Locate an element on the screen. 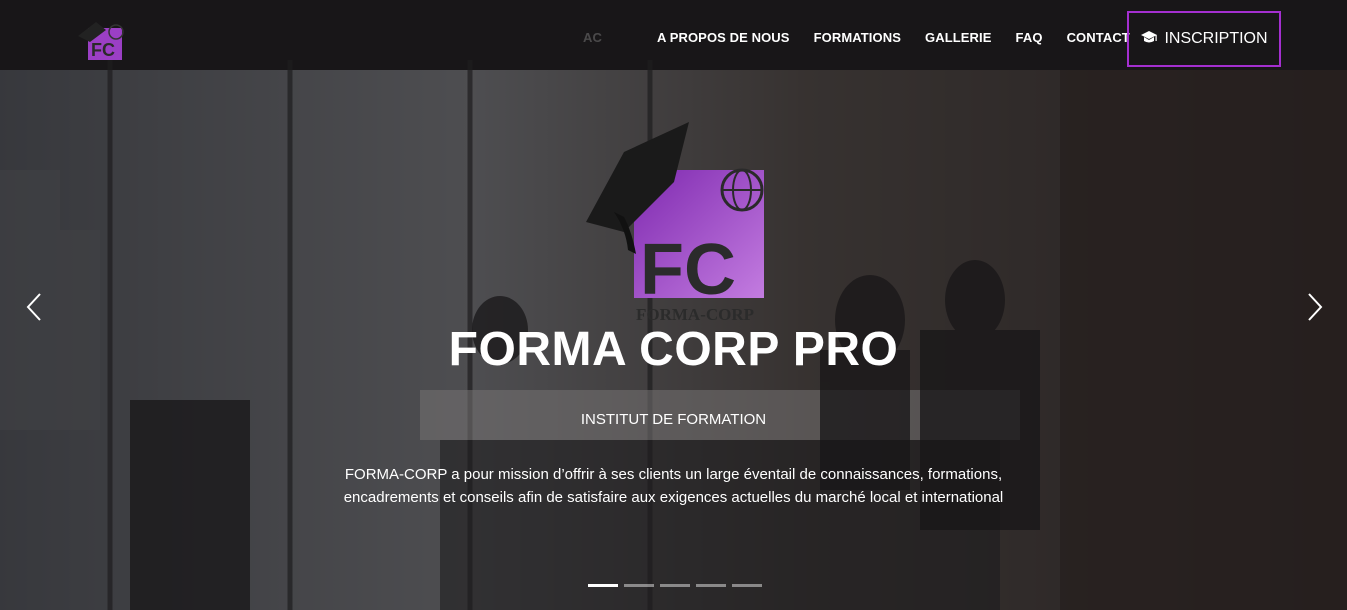 The width and height of the screenshot is (1347, 610). hero-subtitle: INSTITUT DE FORMATION is located at coordinates (673, 419).